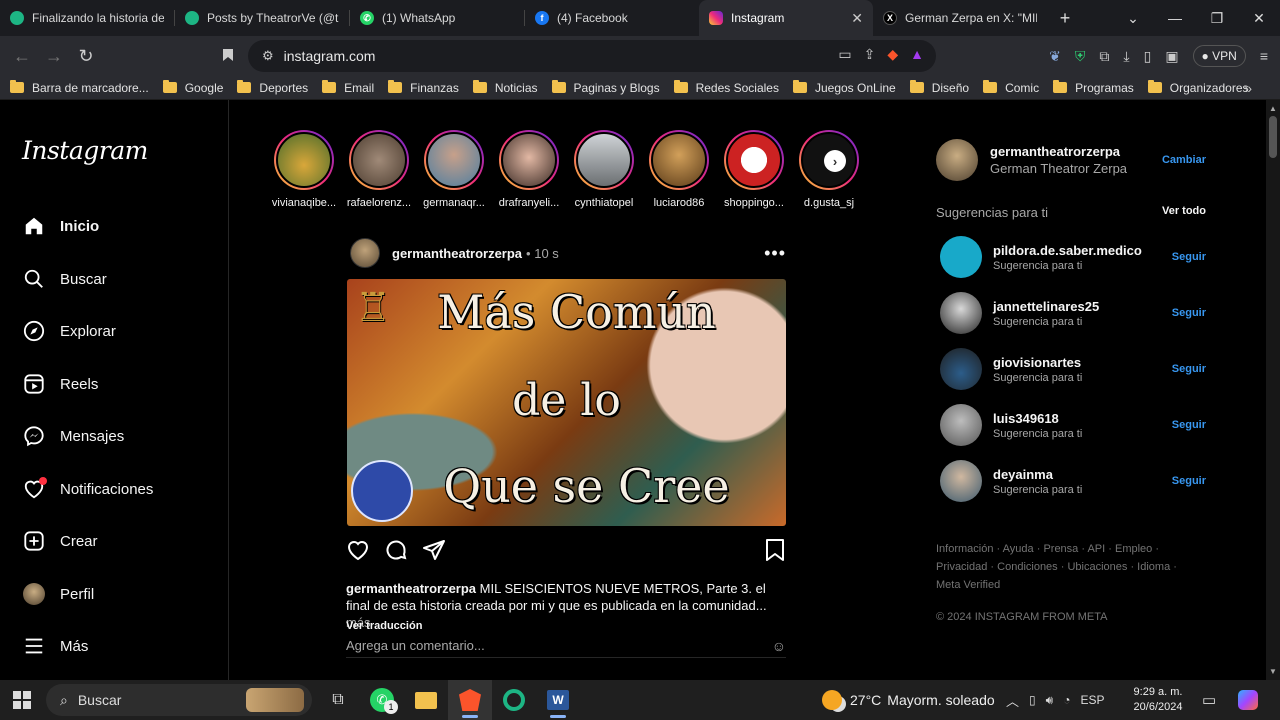  I want to click on scroll-up-arrow-icon: ▲, so click(1273, 108).